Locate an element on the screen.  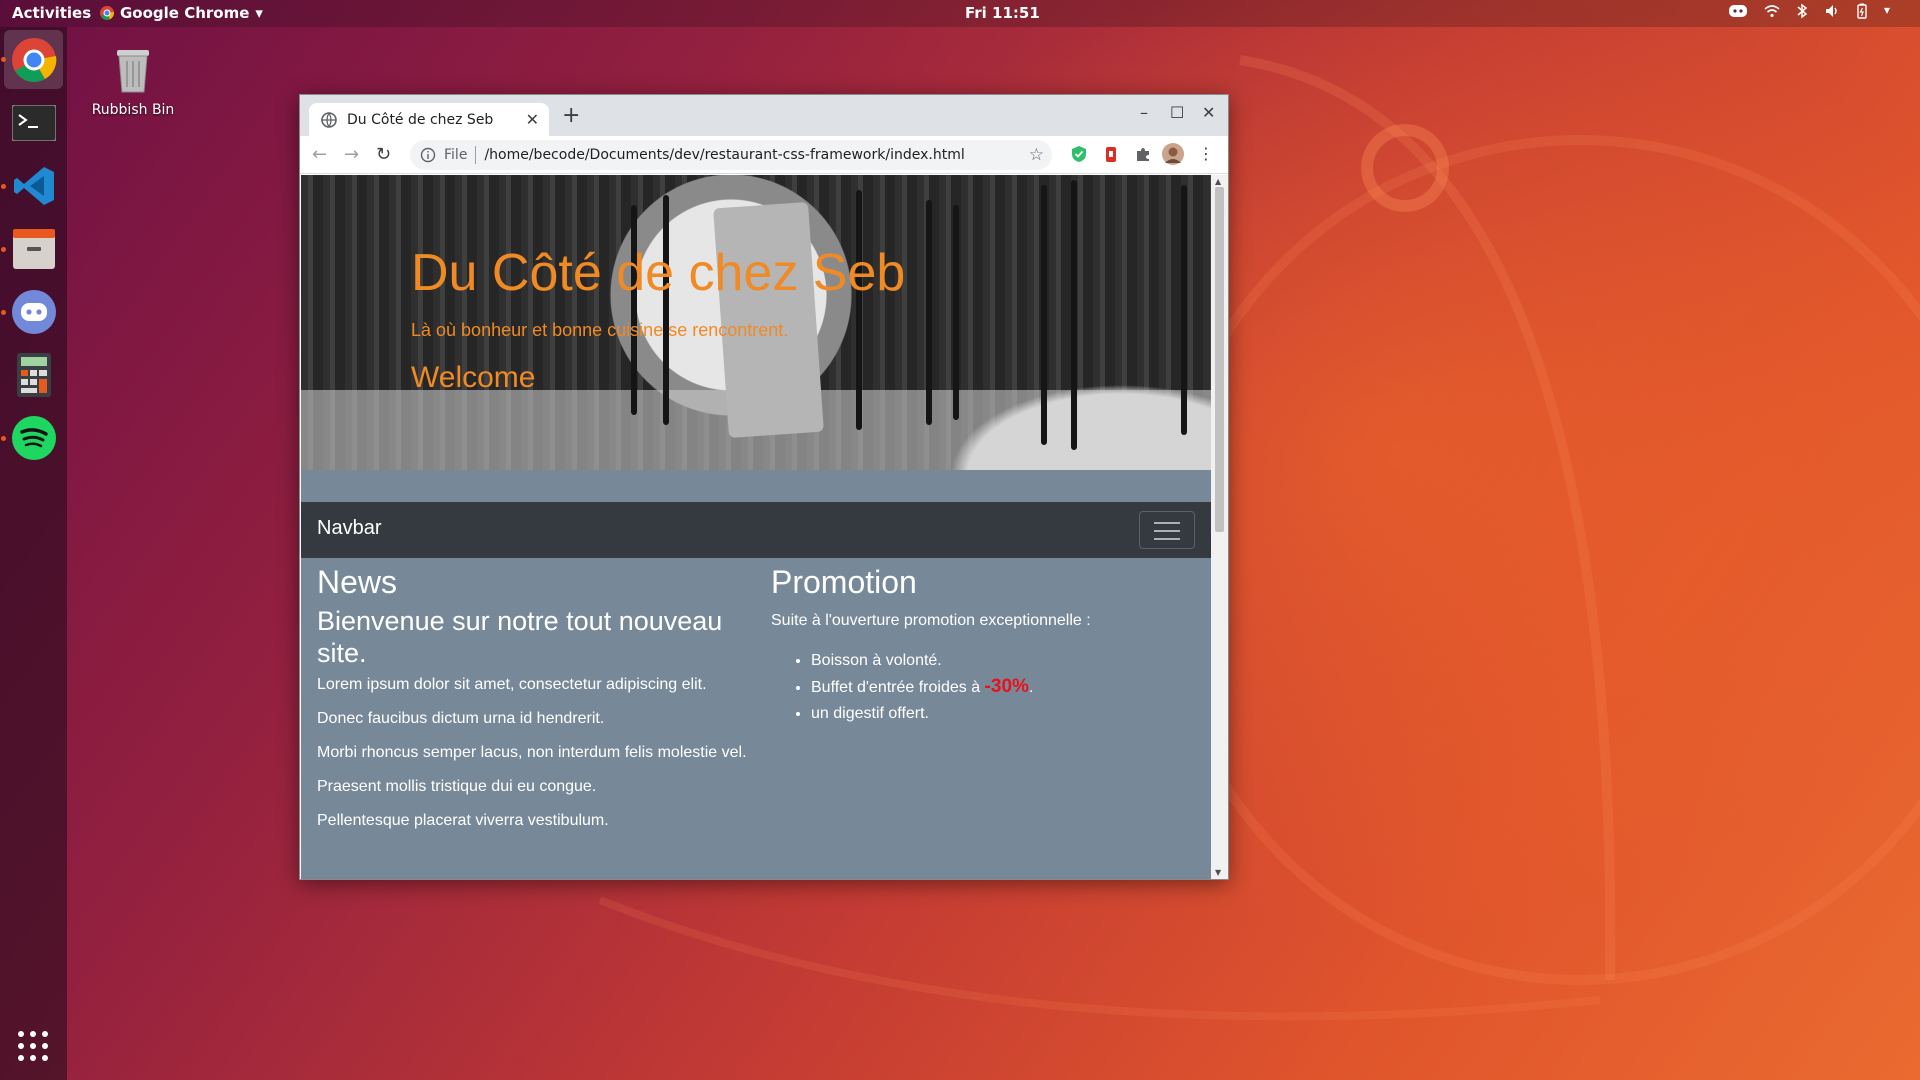
chevron-down-icon: ▾ is located at coordinates (259, 13).